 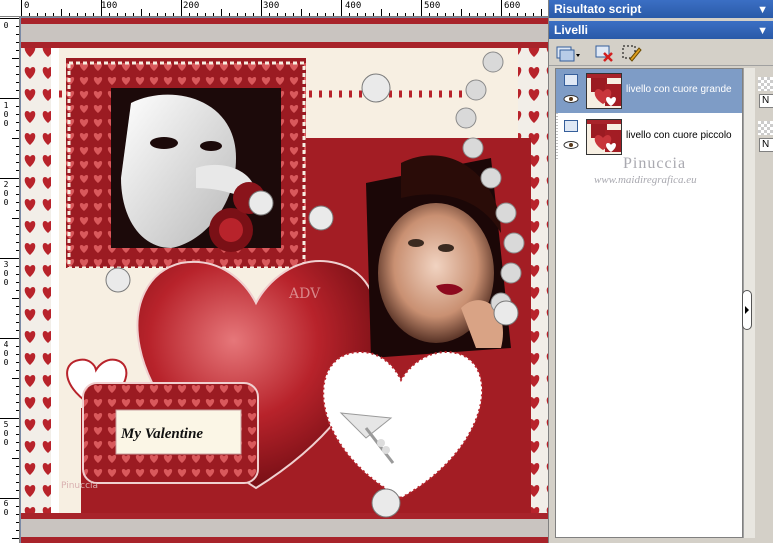 I want to click on layer-properties-column: N N, so click(x=764, y=303).